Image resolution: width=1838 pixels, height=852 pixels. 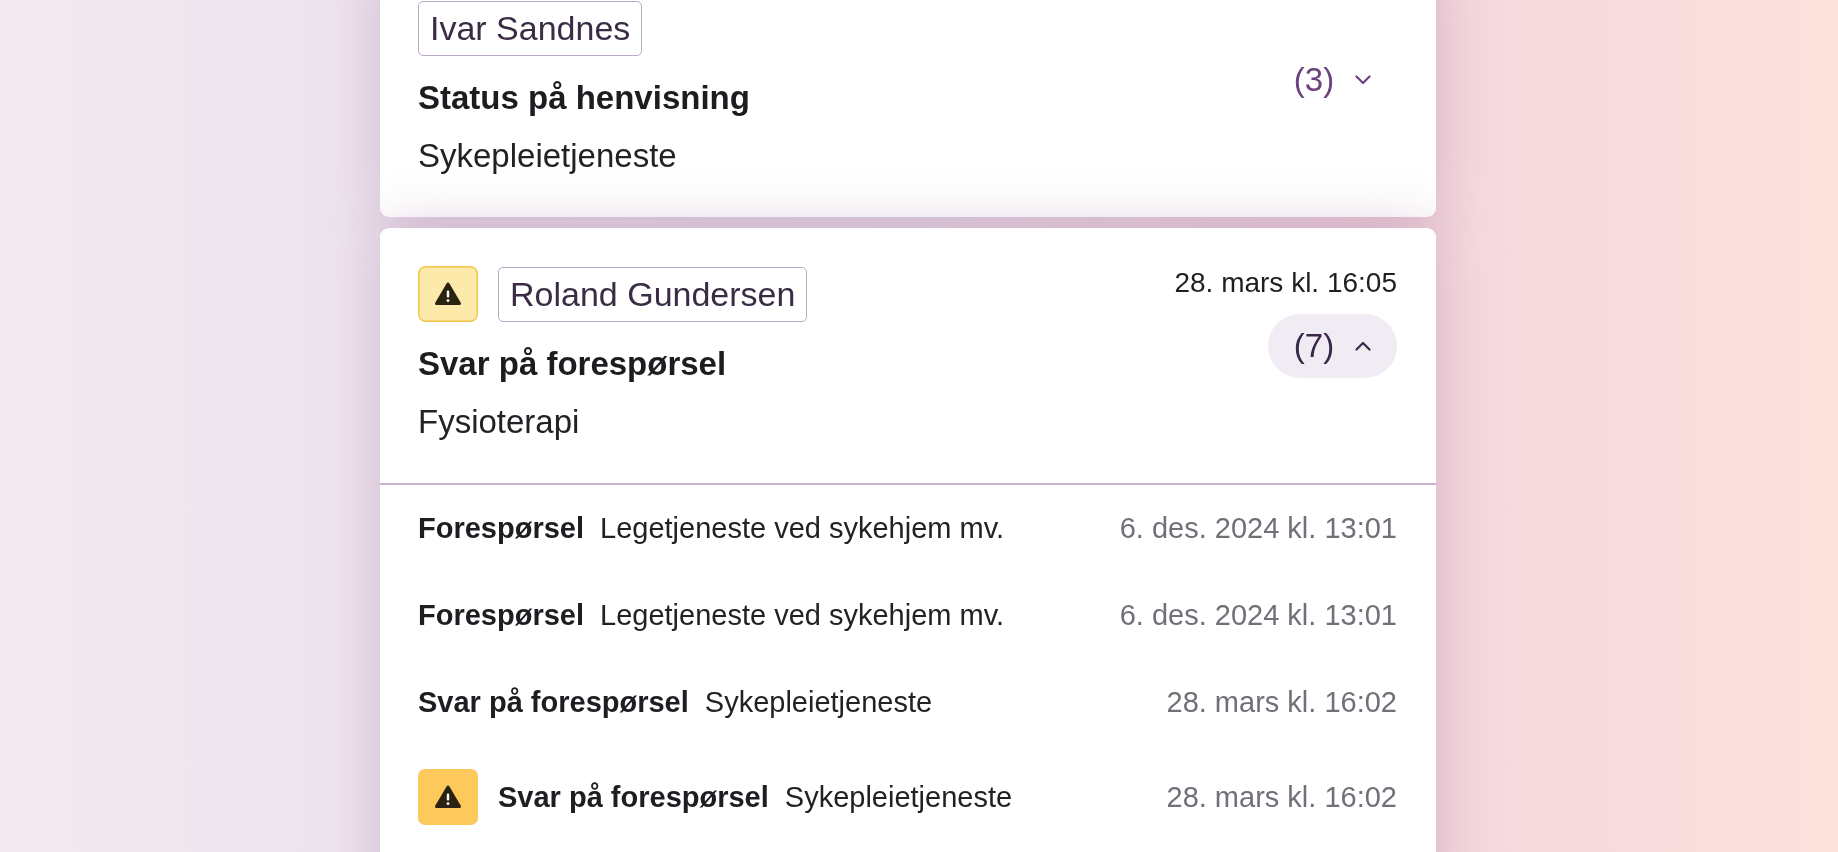 I want to click on chevron-up-icon, so click(x=1363, y=346).